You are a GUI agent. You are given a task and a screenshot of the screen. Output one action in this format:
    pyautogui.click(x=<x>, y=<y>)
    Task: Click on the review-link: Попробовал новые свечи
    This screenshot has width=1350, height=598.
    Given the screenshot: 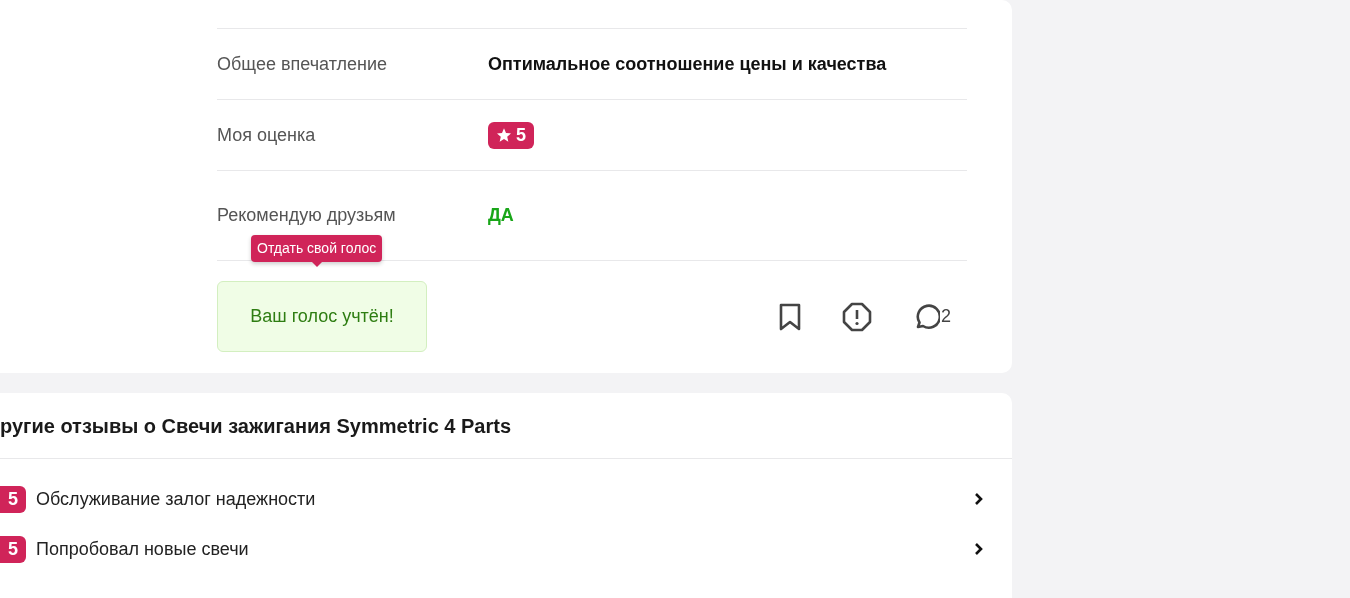 What is the action you would take?
    pyautogui.click(x=142, y=549)
    